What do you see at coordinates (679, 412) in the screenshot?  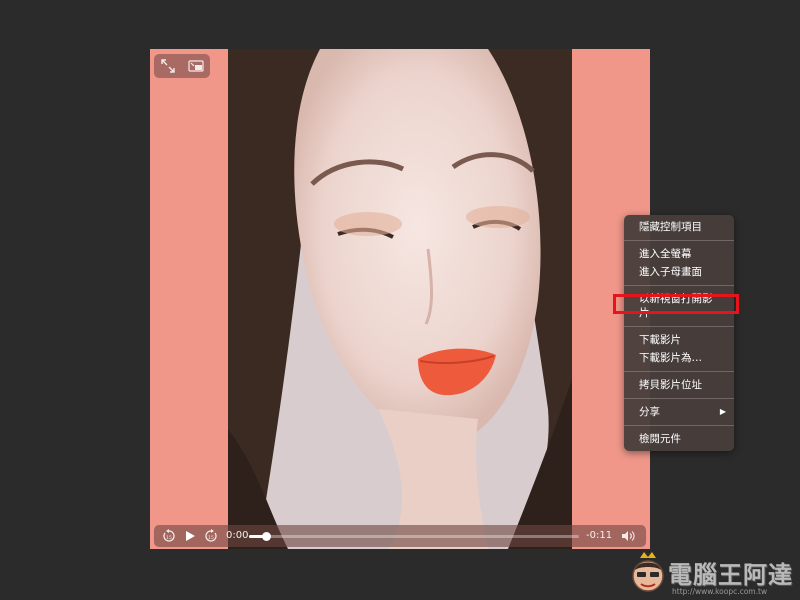 I see `context-menu-item: 分享 ▶` at bounding box center [679, 412].